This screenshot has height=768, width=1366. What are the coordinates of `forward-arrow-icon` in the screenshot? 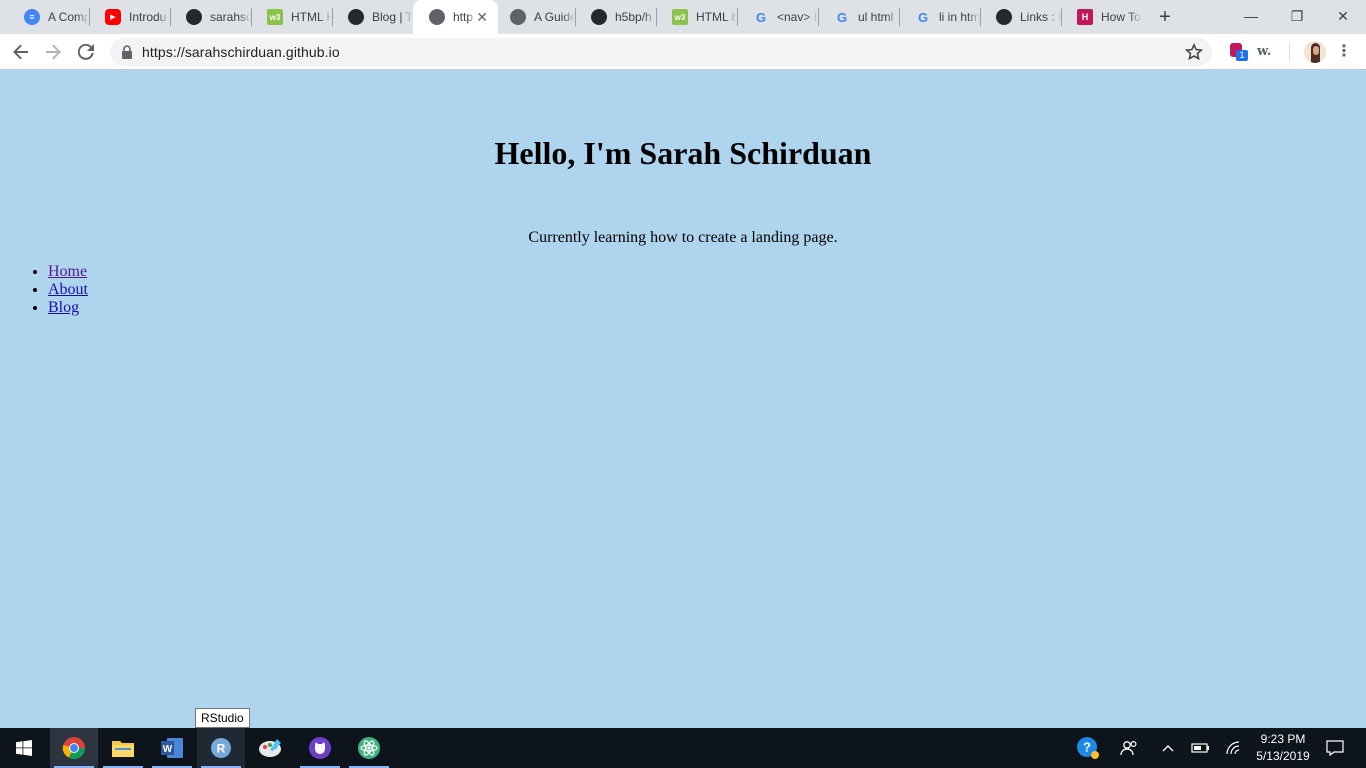 It's located at (53, 52).